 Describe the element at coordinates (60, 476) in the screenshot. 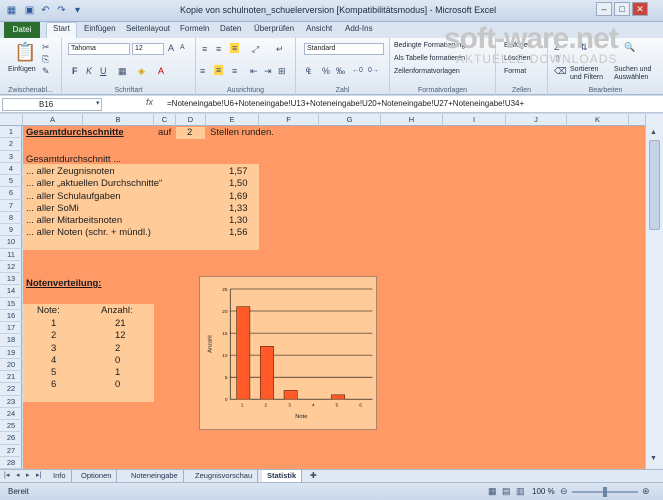

I see `sheet-tab-info: Info` at that location.